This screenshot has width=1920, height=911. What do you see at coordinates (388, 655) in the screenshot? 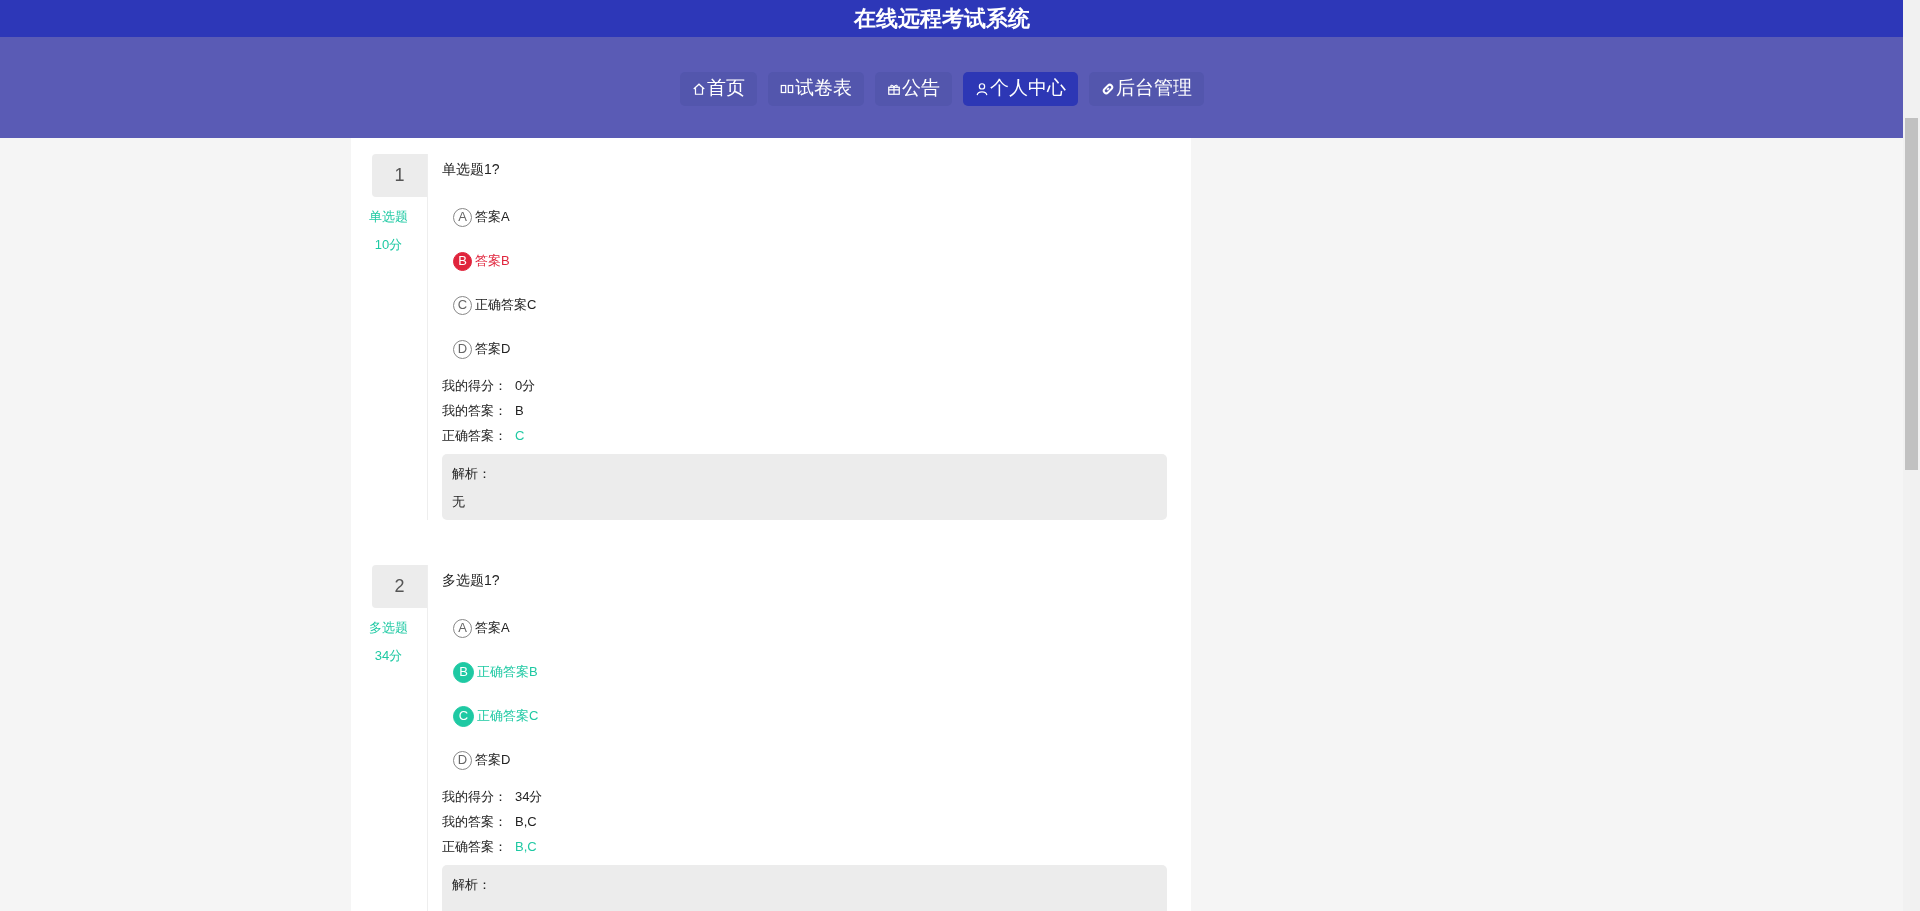
I see `question-points: 34分` at bounding box center [388, 655].